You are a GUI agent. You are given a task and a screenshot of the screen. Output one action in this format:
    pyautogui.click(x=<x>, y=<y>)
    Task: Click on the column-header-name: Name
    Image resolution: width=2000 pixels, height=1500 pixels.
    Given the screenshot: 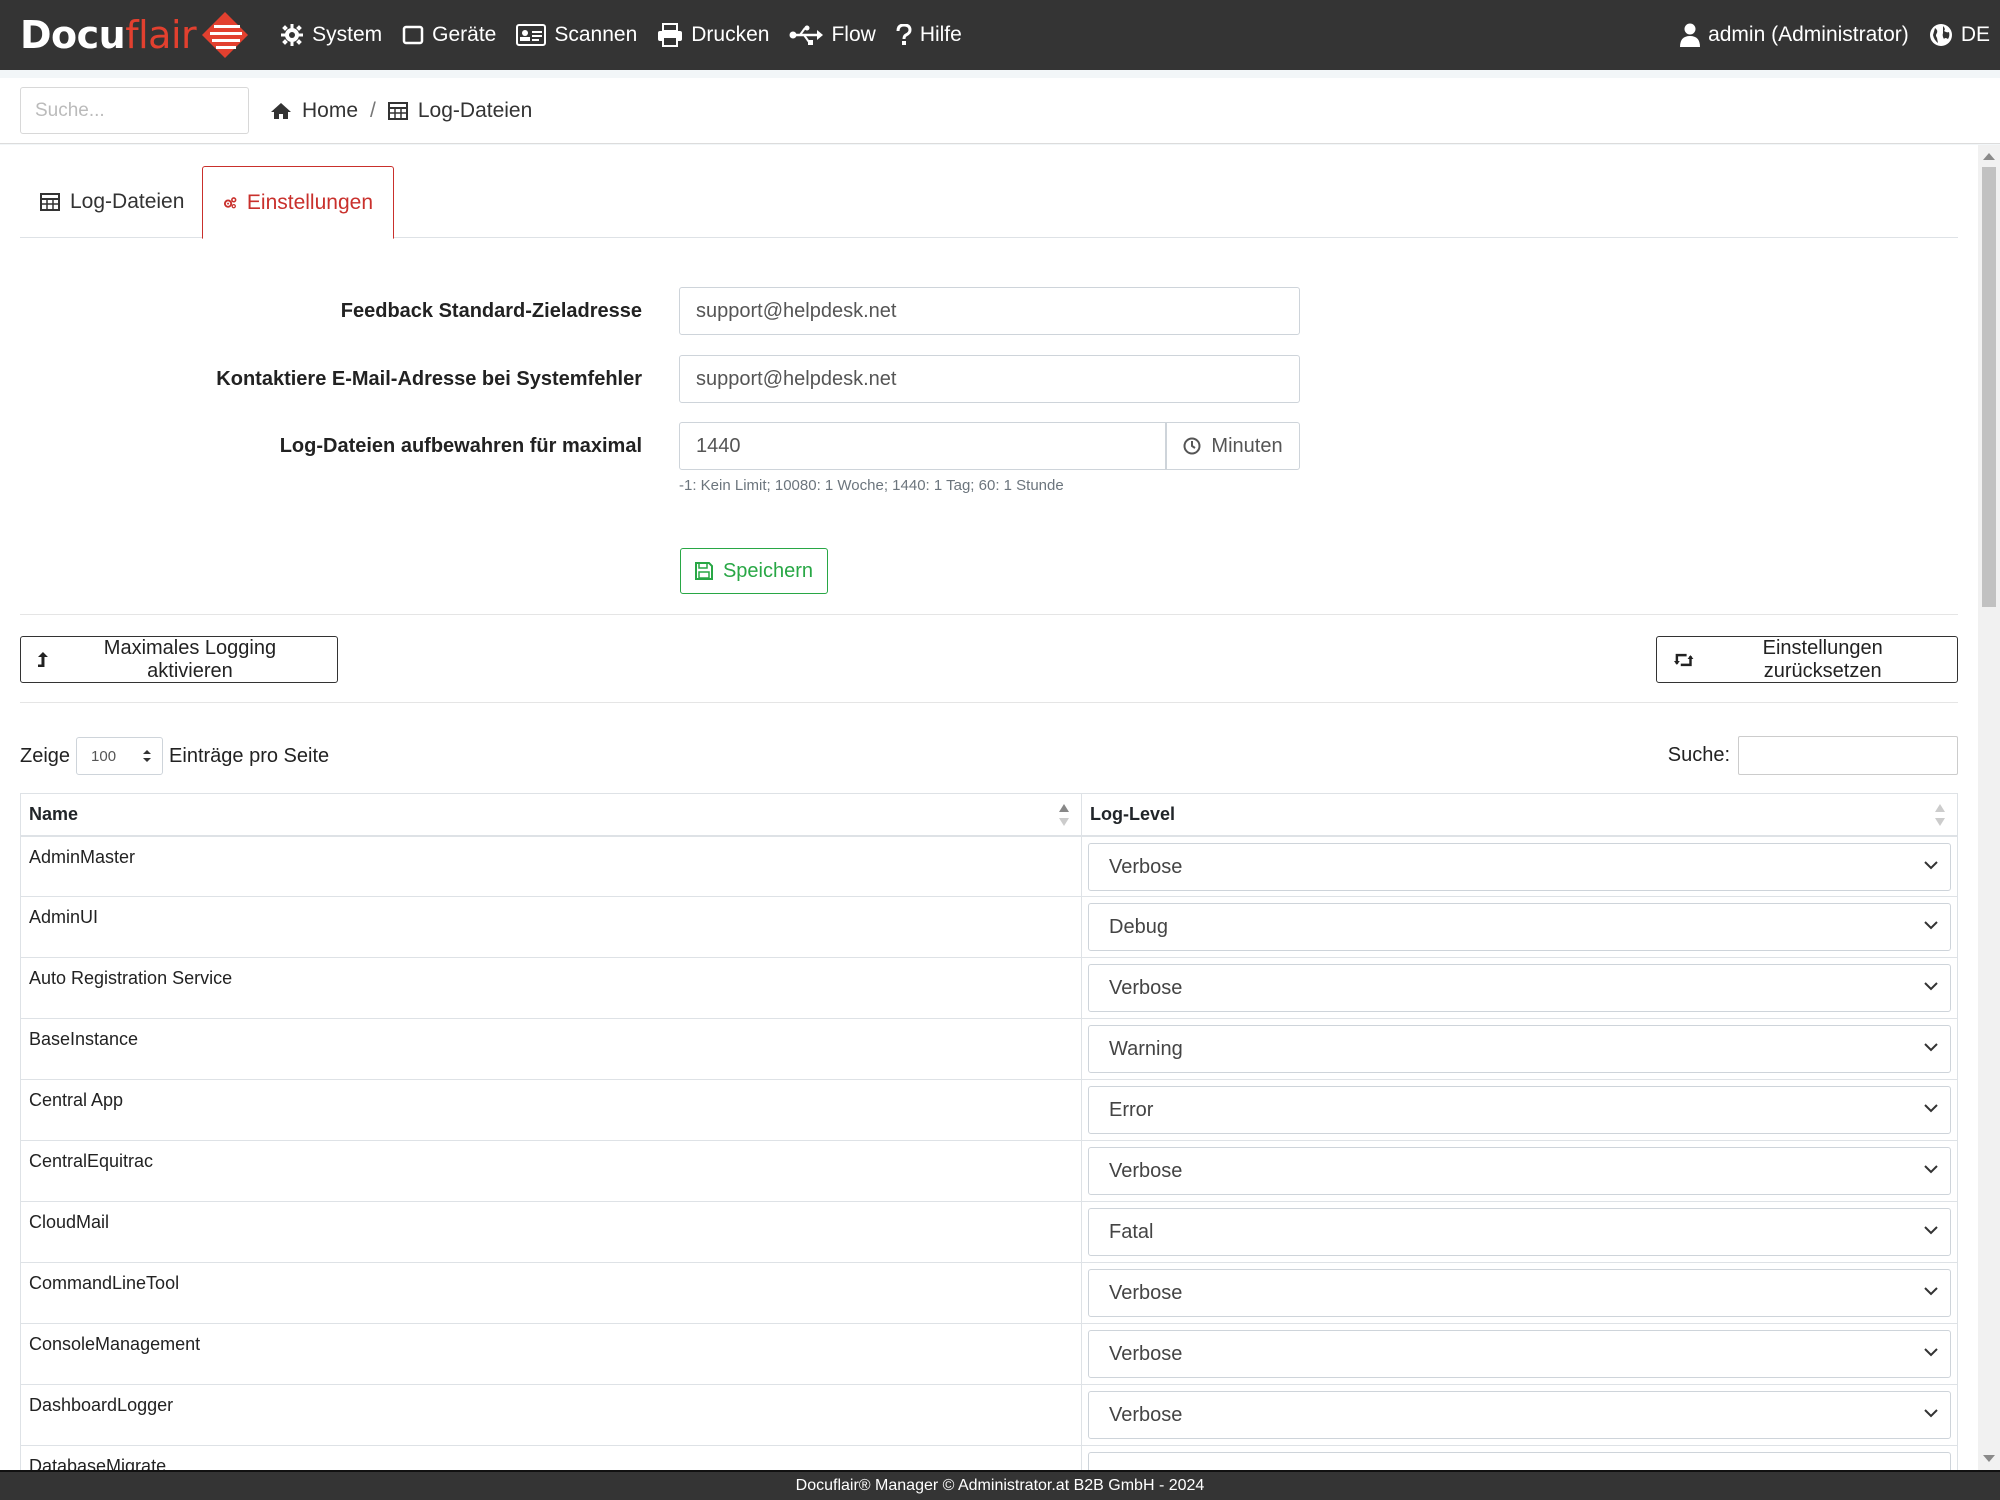 What is the action you would take?
    pyautogui.click(x=551, y=815)
    